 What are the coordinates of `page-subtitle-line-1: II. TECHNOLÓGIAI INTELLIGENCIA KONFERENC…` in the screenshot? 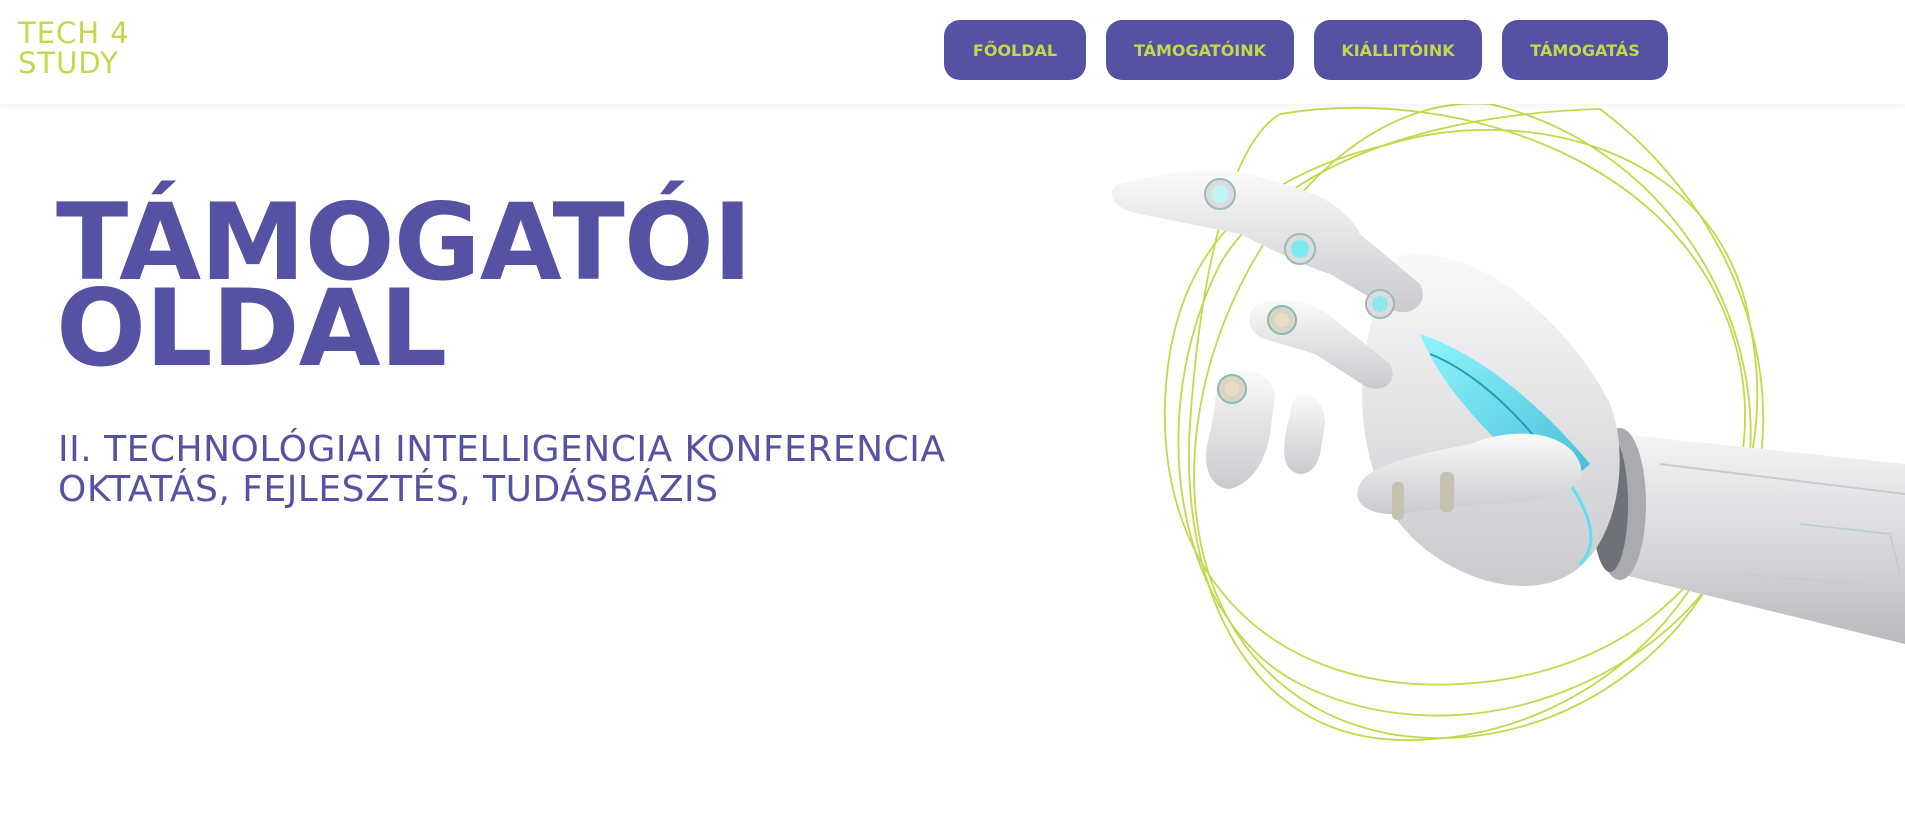 It's located at (502, 449).